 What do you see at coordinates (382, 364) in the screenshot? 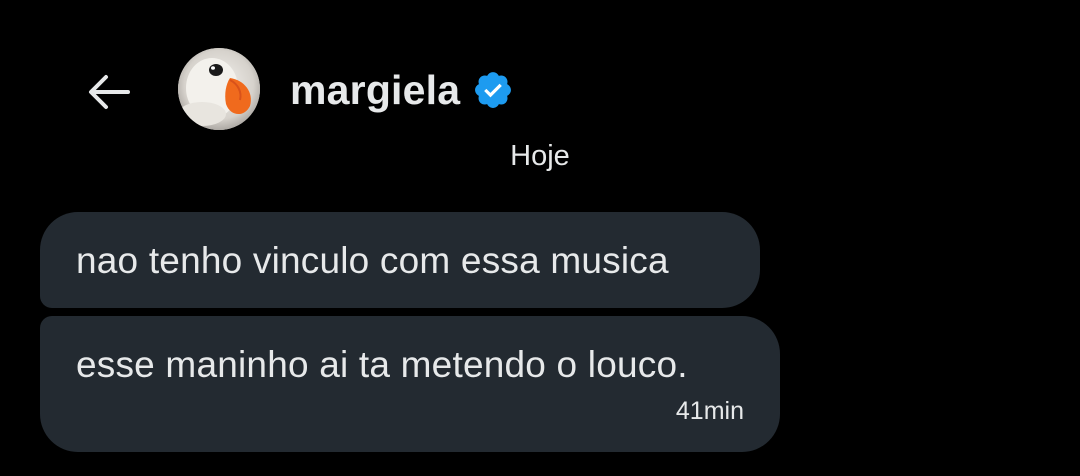
I see `message-text: esse maninho ai ta metendo o louco.` at bounding box center [382, 364].